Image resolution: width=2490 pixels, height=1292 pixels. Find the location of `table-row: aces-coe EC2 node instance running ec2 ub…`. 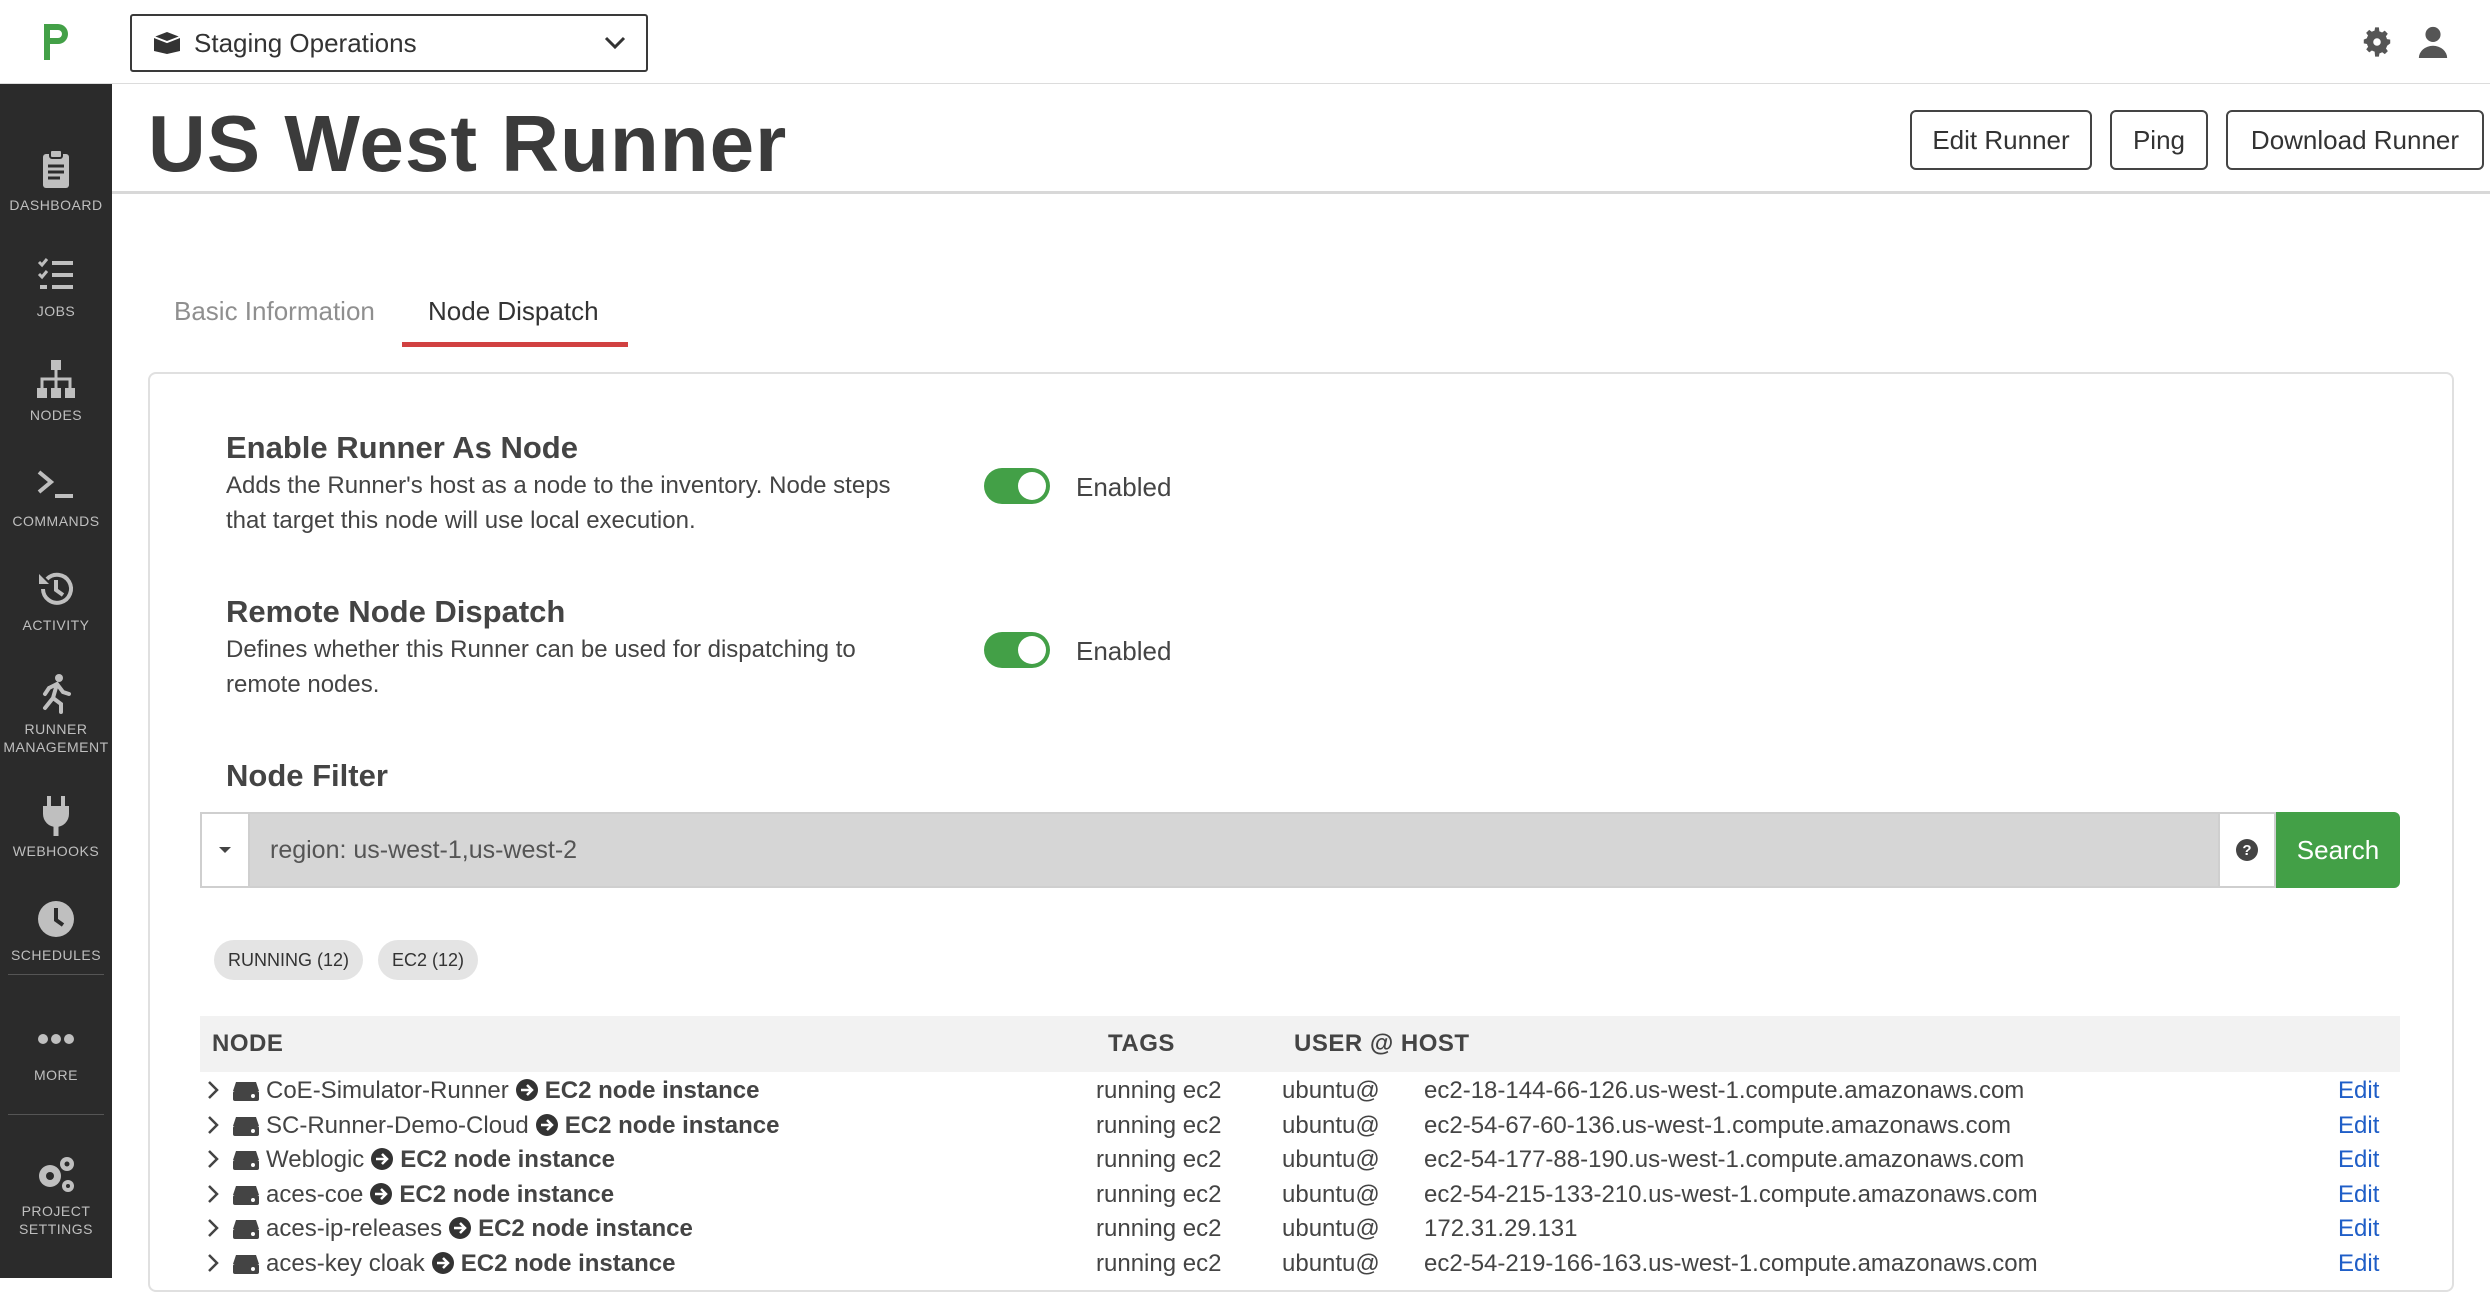

table-row: aces-coe EC2 node instance running ec2 ub… is located at coordinates (1300, 1195).